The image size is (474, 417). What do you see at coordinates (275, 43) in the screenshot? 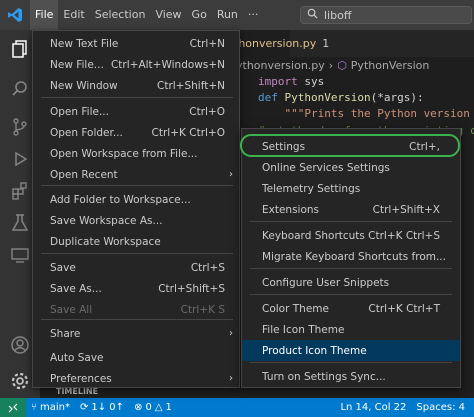
I see `tab-label: thonversion.py` at bounding box center [275, 43].